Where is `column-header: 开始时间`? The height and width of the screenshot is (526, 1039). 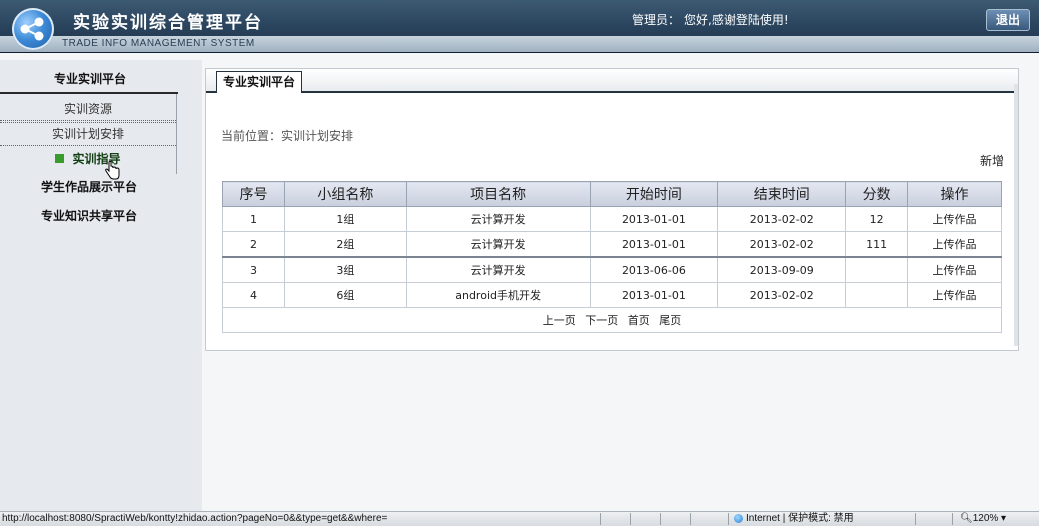 column-header: 开始时间 is located at coordinates (654, 194).